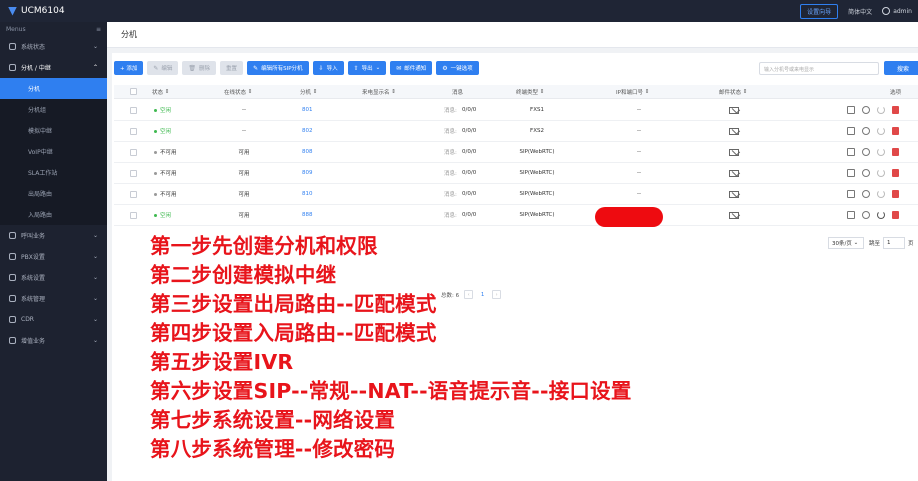  Describe the element at coordinates (307, 152) in the screenshot. I see `extension-number: 808` at that location.